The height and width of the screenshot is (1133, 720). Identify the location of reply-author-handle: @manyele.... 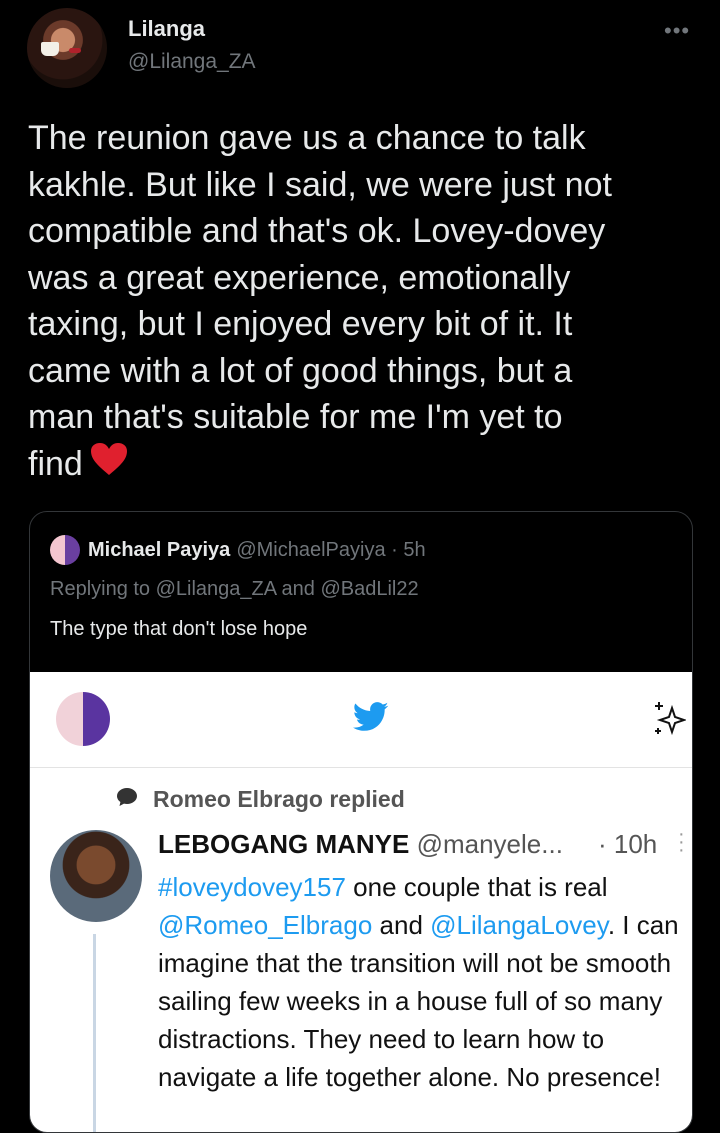
(490, 844).